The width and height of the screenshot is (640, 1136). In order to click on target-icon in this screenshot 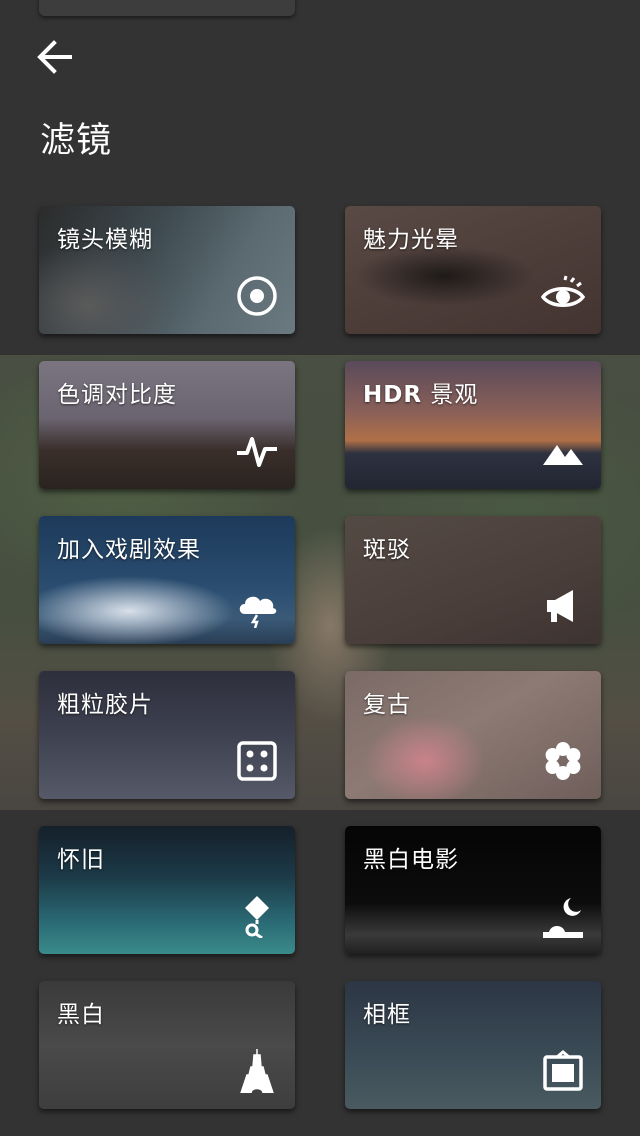, I will do `click(257, 296)`.